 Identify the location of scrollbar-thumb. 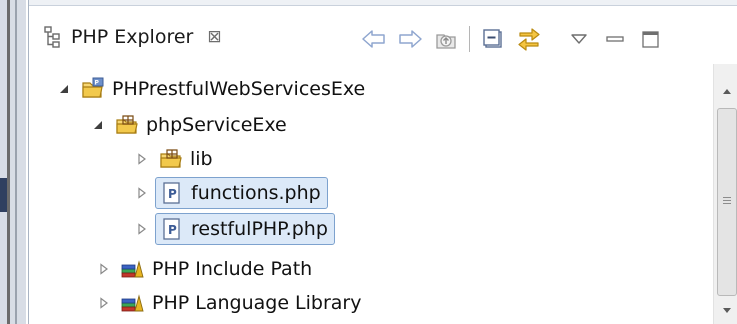
(727, 202).